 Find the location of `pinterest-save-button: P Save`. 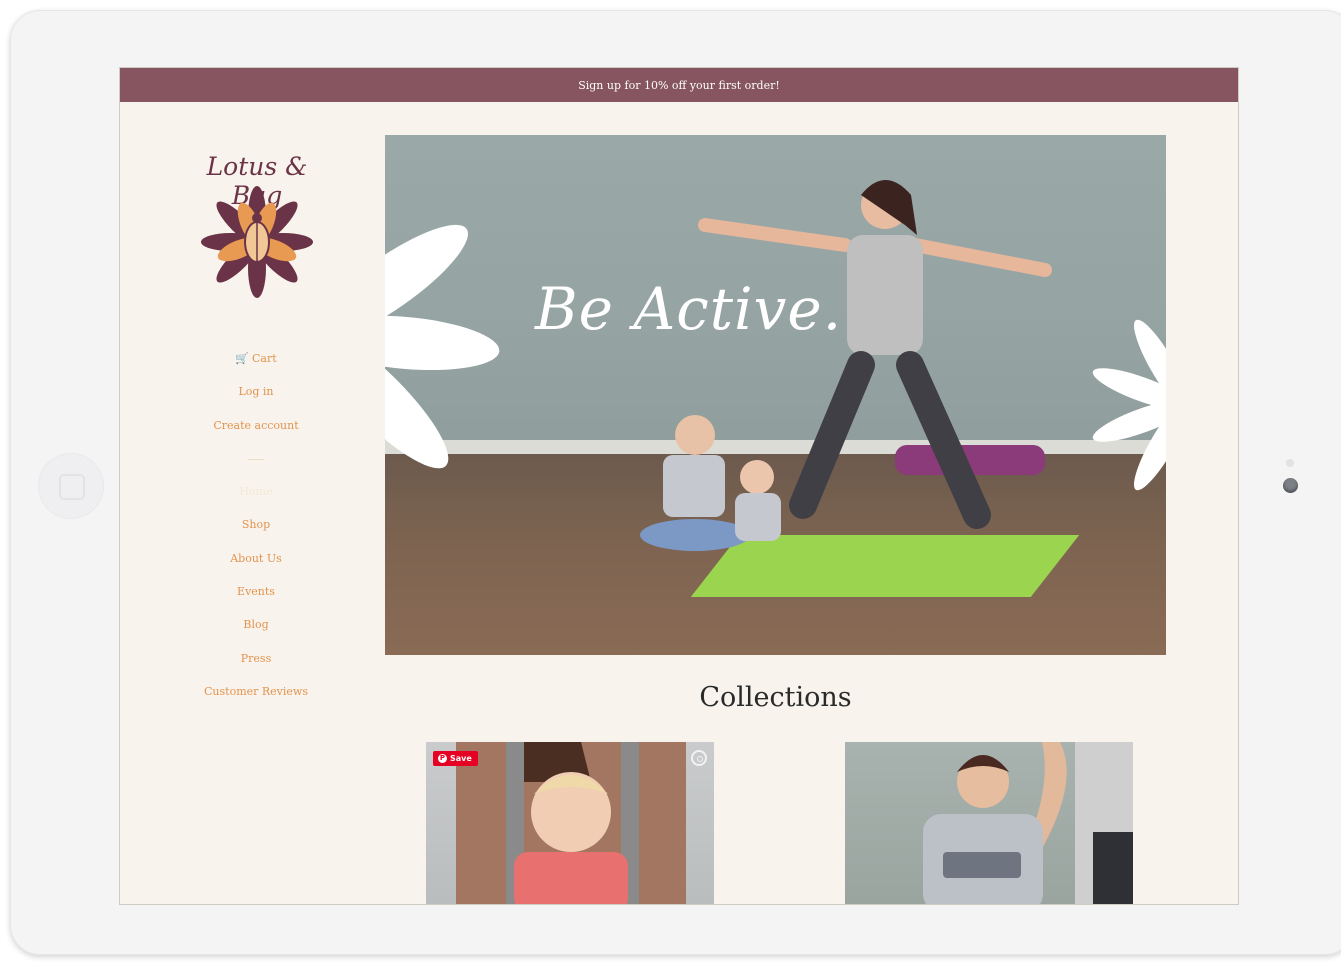

pinterest-save-button: P Save is located at coordinates (455, 758).